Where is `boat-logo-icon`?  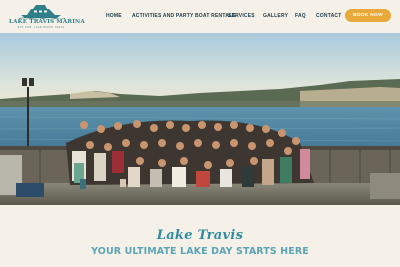 boat-logo-icon is located at coordinates (41, 12).